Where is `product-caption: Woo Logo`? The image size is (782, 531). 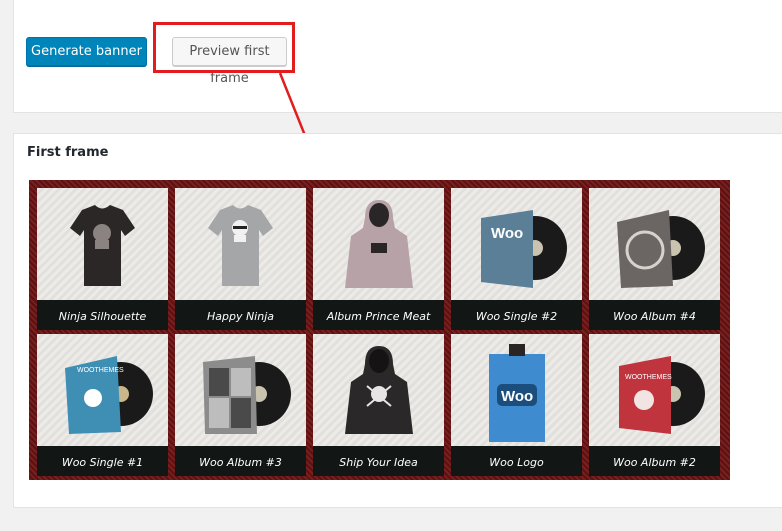
product-caption: Woo Logo is located at coordinates (516, 461).